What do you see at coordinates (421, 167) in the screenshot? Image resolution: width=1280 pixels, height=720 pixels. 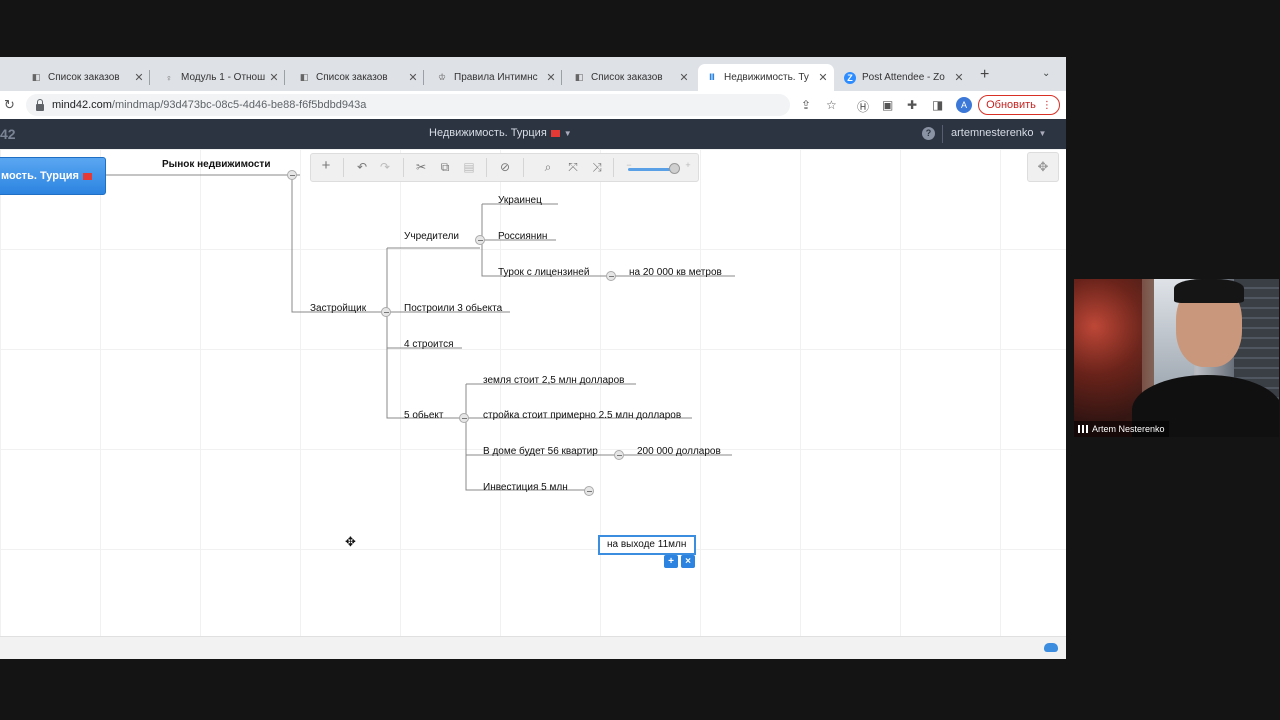 I see `cut-icon: ✂` at bounding box center [421, 167].